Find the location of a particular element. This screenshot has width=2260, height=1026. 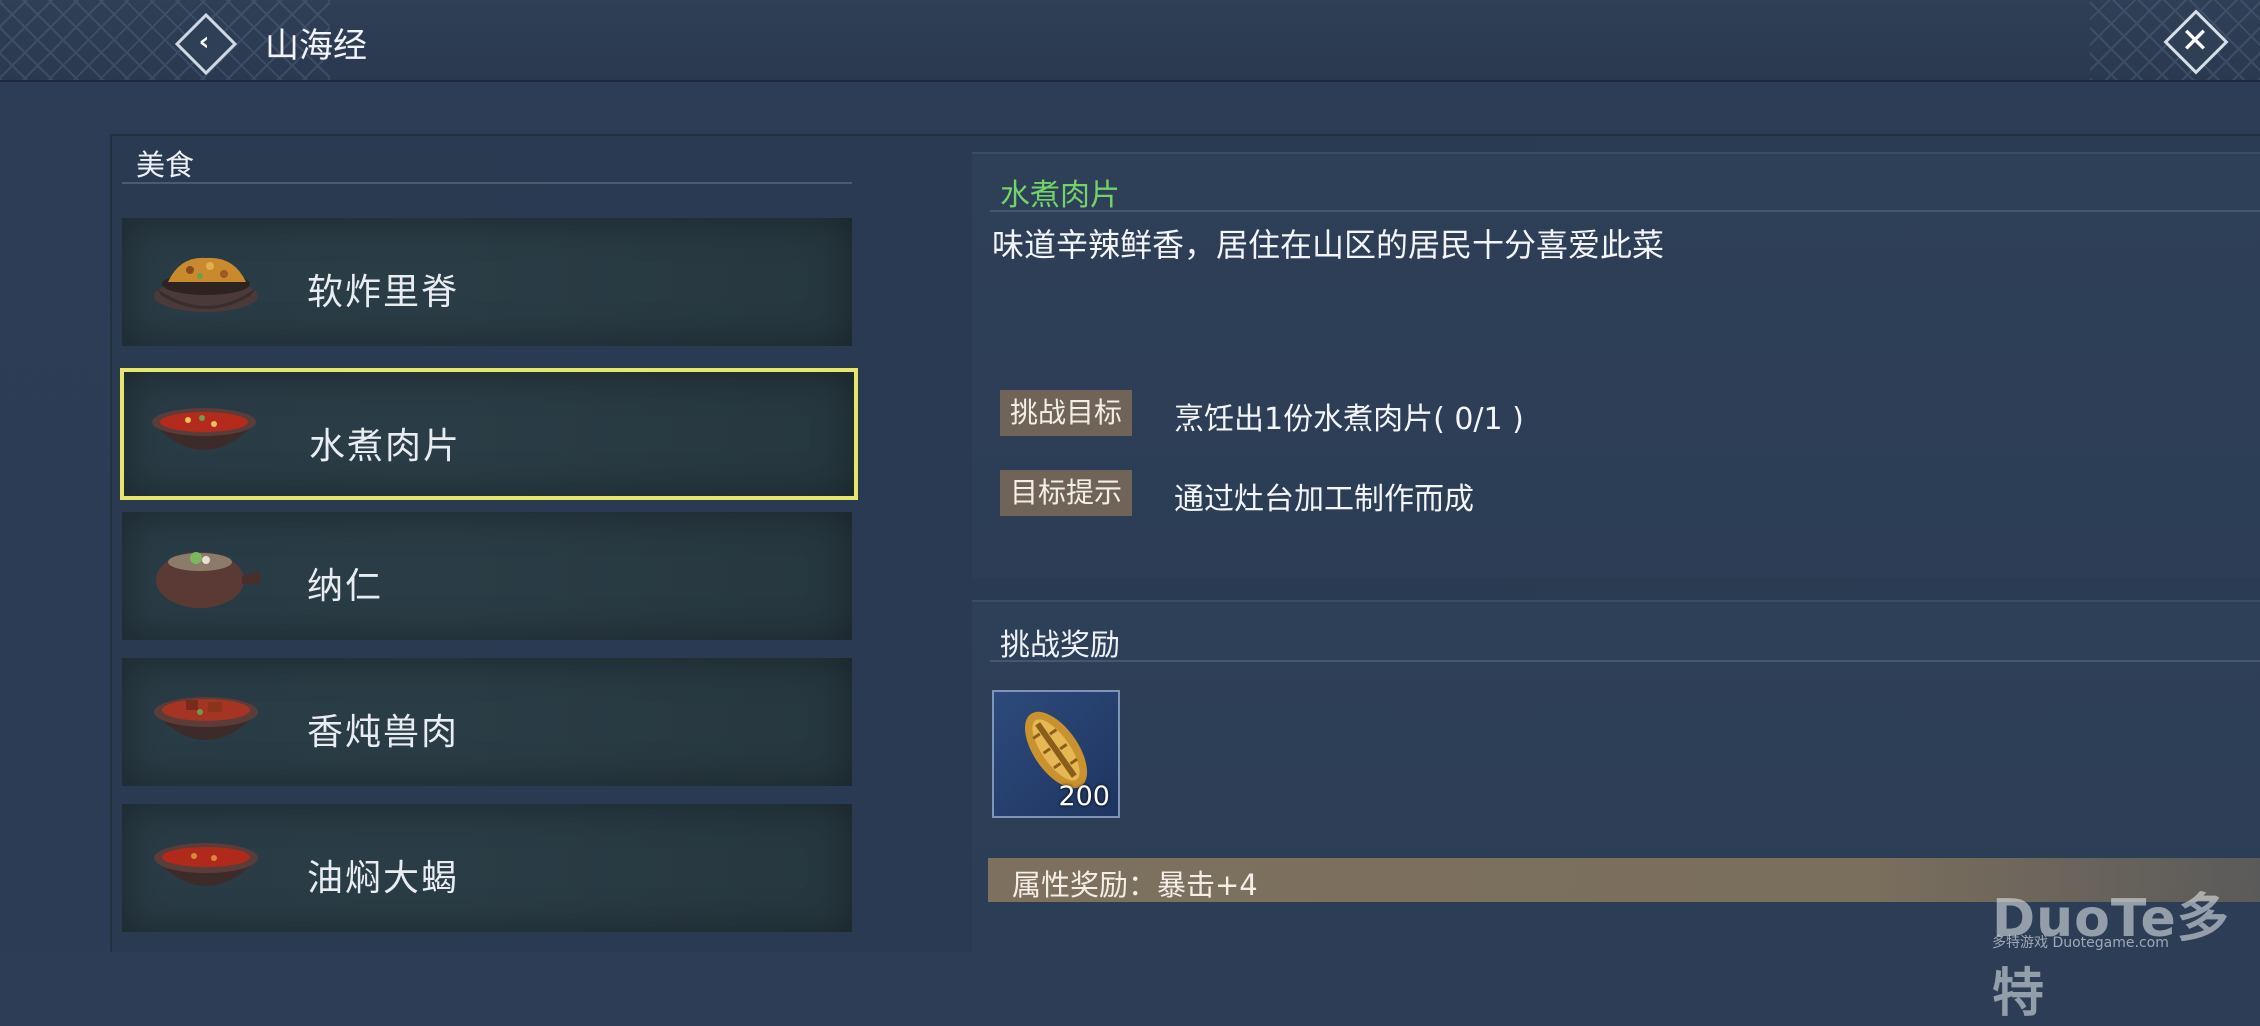

goal-tag: 挑战目标 is located at coordinates (1066, 413).